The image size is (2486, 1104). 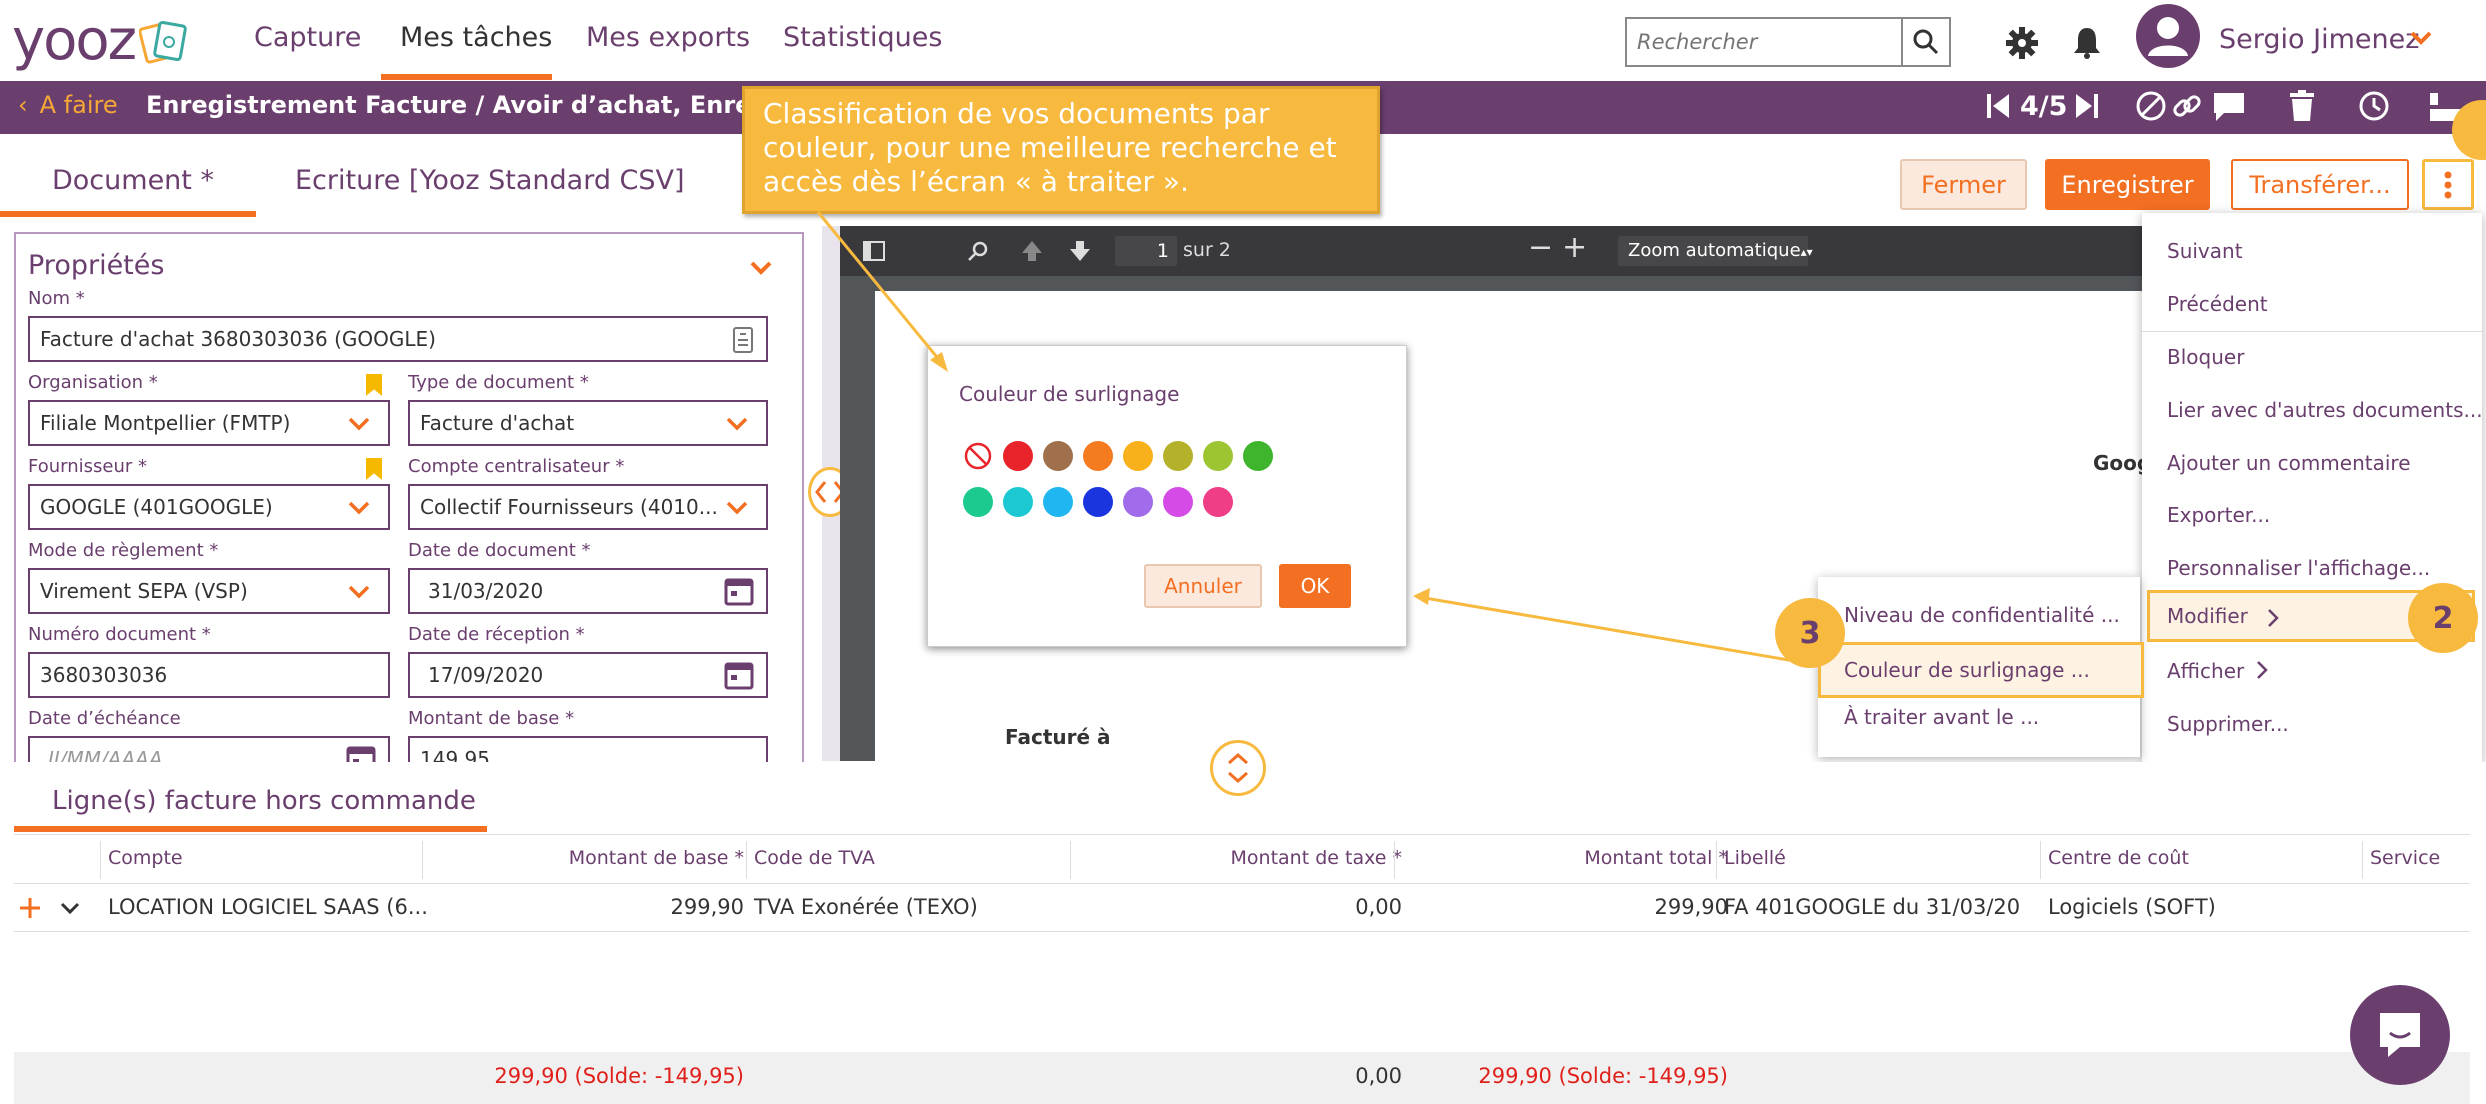 I want to click on tab-ecriture: Ecriture [Yooz Standard CSV], so click(x=490, y=180).